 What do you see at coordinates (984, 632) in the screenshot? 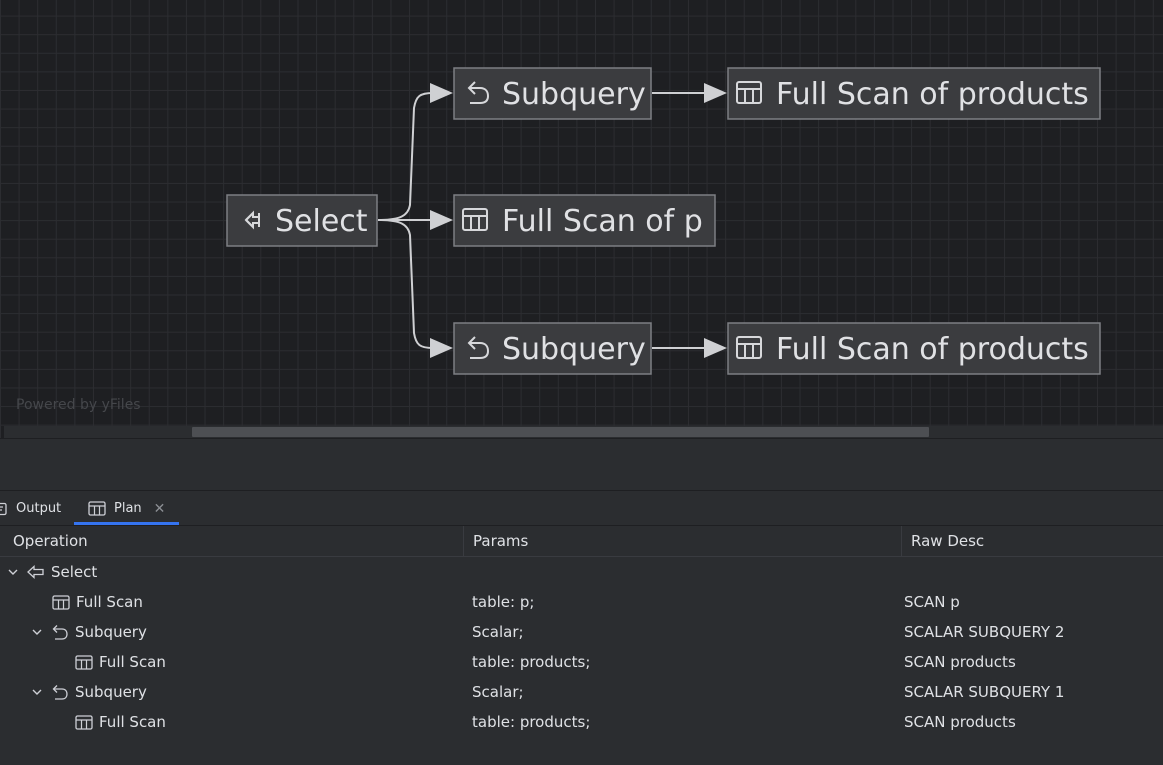
I see `row-raw-desc: SCALAR SUBQUERY 2` at bounding box center [984, 632].